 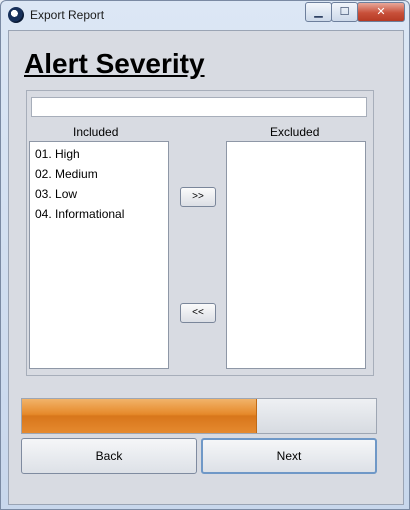 What do you see at coordinates (99, 196) in the screenshot?
I see `list-item: 03. Low` at bounding box center [99, 196].